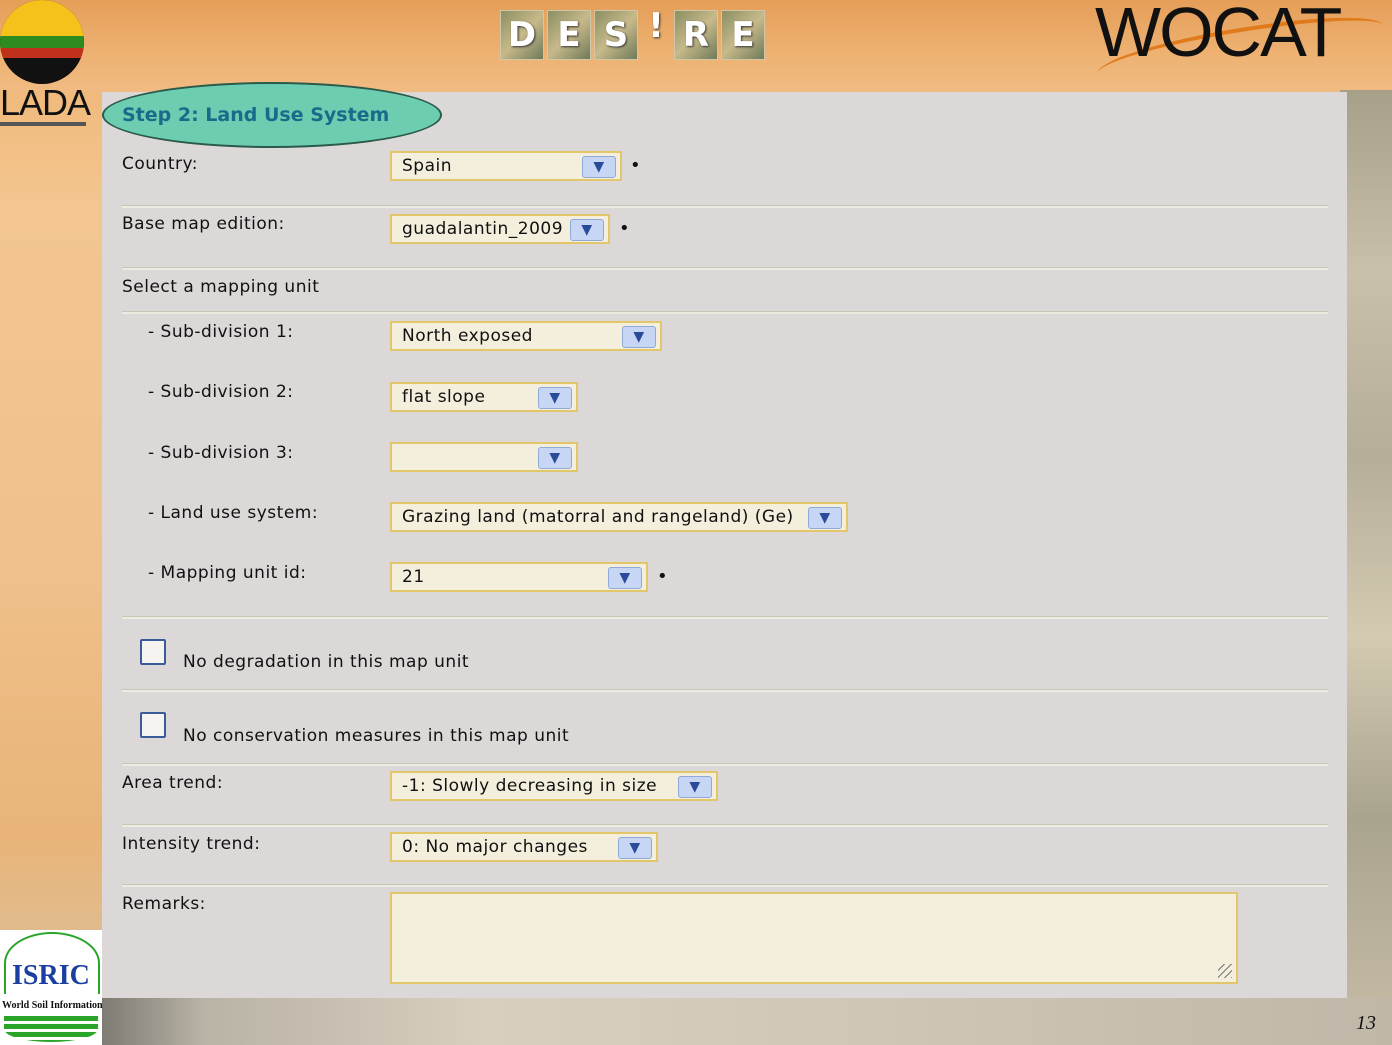 This screenshot has height=1045, width=1392. Describe the element at coordinates (227, 573) in the screenshot. I see `mapping-unit-id-label: - Mapping unit id:` at that location.